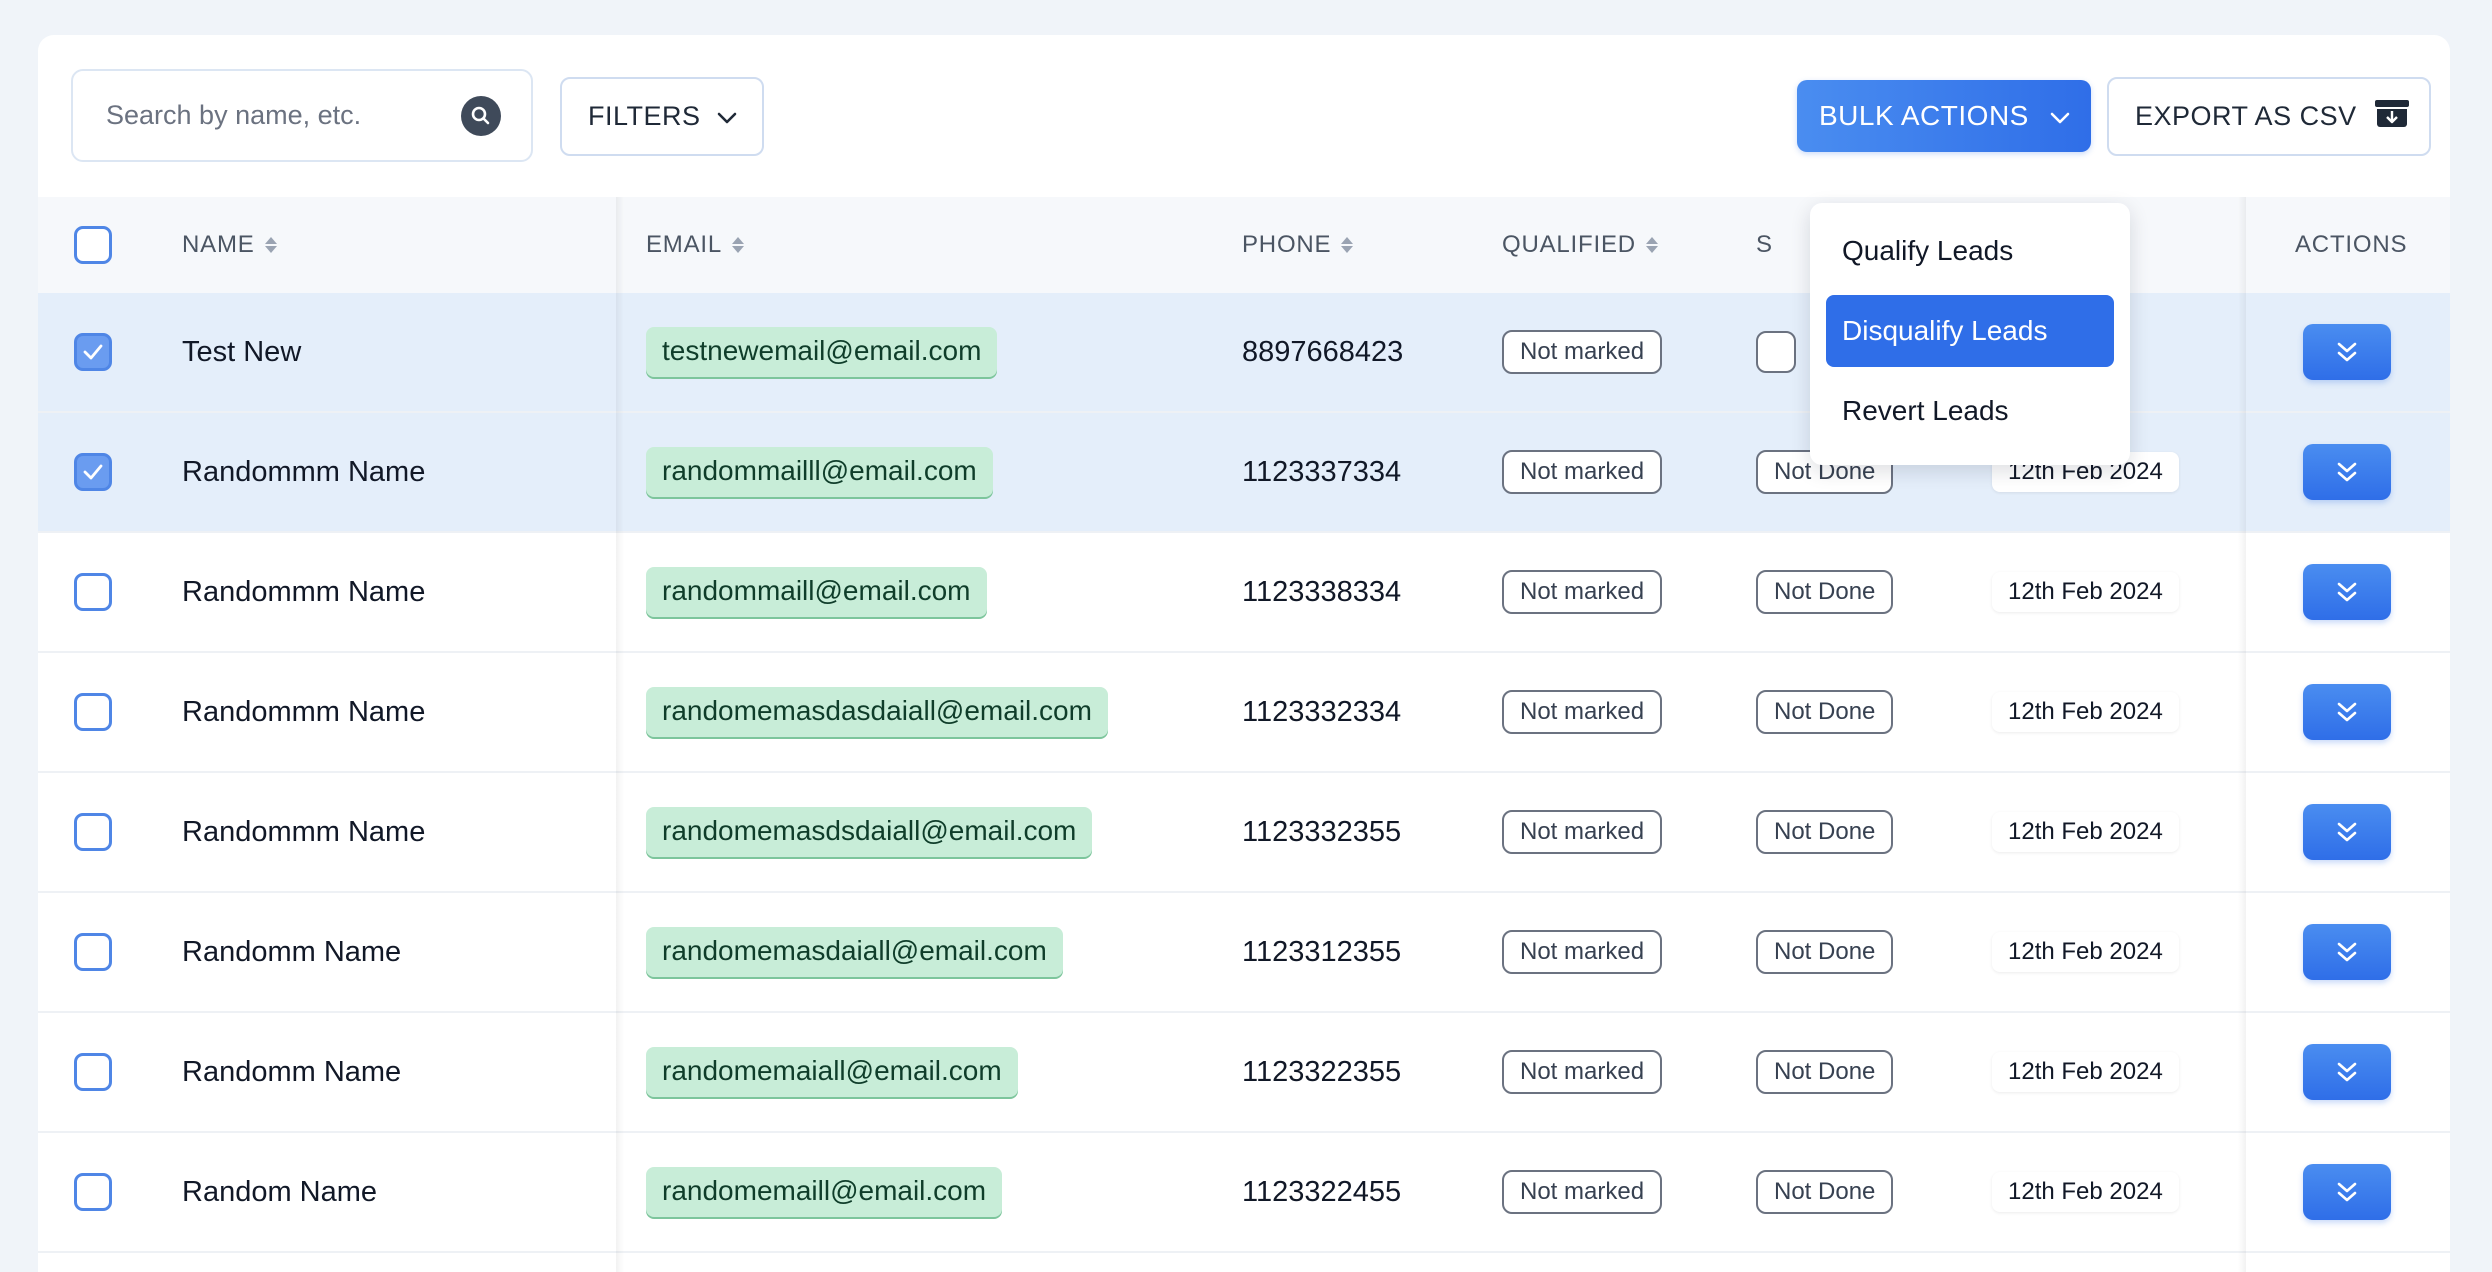 This screenshot has width=2492, height=1272. Describe the element at coordinates (2392, 116) in the screenshot. I see `archive-download-icon` at that location.